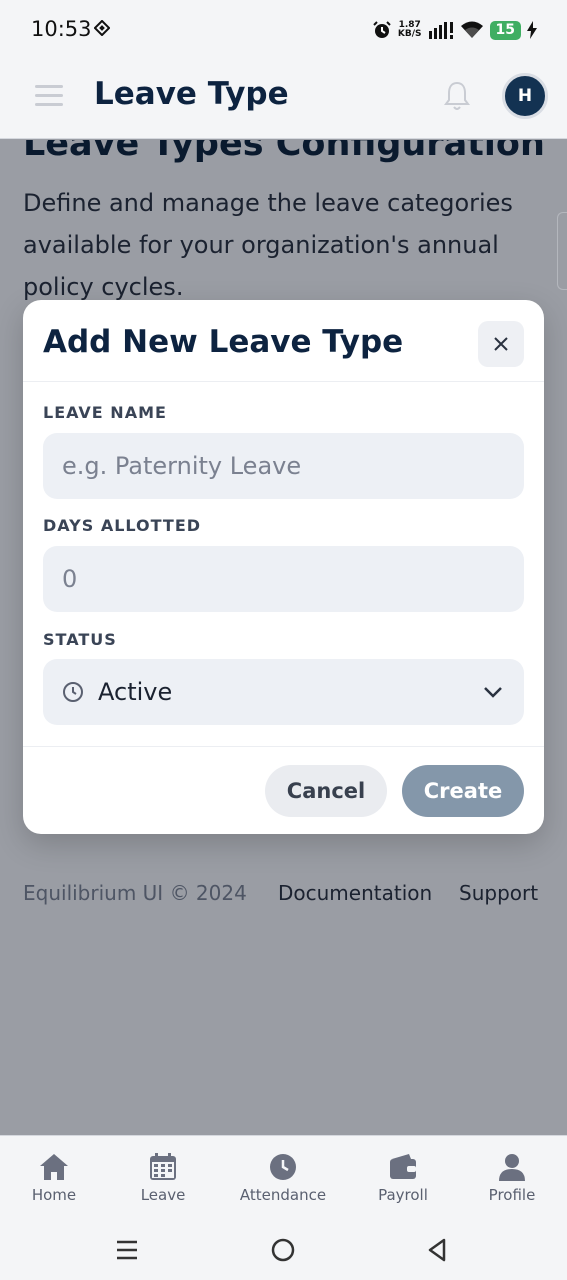  I want to click on leave-name-placeholder: e.g. Paternity Leave, so click(182, 466).